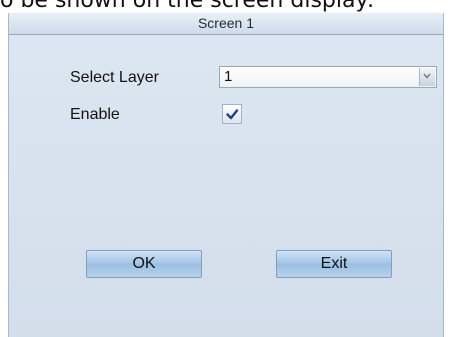 Image resolution: width=451 pixels, height=337 pixels. I want to click on enable-checkbox, so click(232, 114).